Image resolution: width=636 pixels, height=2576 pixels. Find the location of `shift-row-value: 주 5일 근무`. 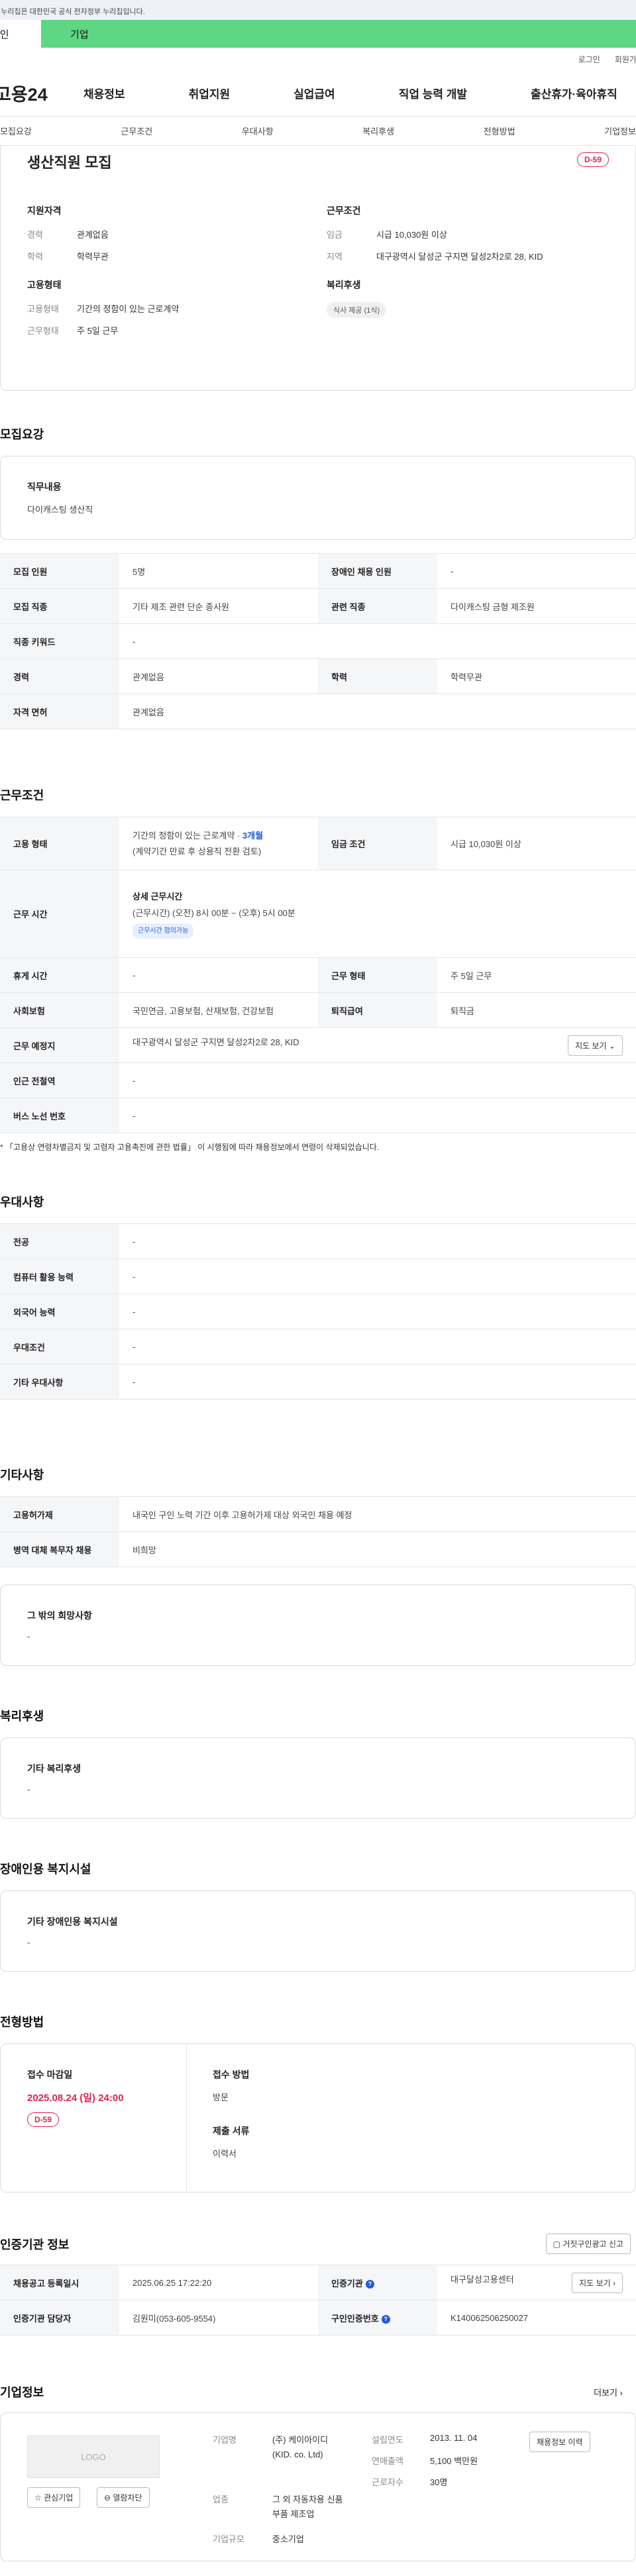

shift-row-value: 주 5일 근무 is located at coordinates (536, 975).